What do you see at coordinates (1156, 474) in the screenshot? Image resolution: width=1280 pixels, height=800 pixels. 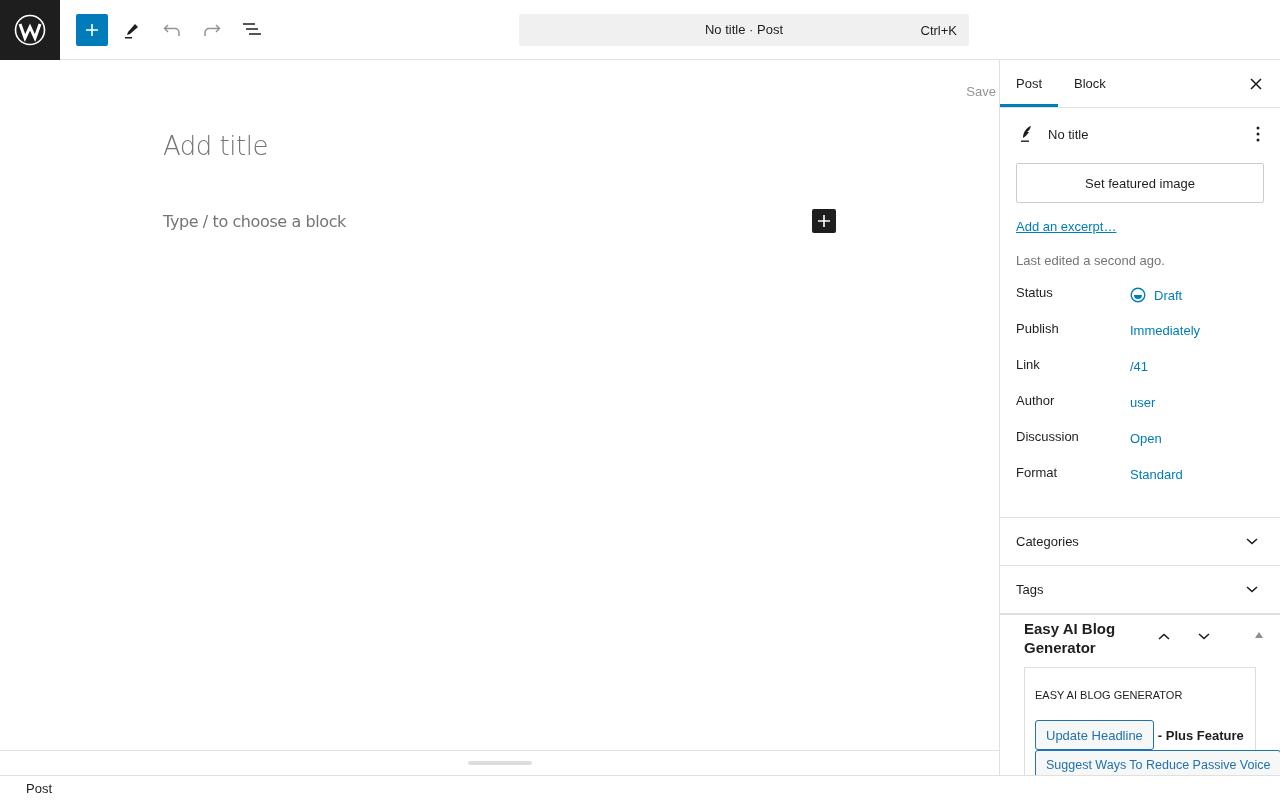 I see `field-link: Standard` at bounding box center [1156, 474].